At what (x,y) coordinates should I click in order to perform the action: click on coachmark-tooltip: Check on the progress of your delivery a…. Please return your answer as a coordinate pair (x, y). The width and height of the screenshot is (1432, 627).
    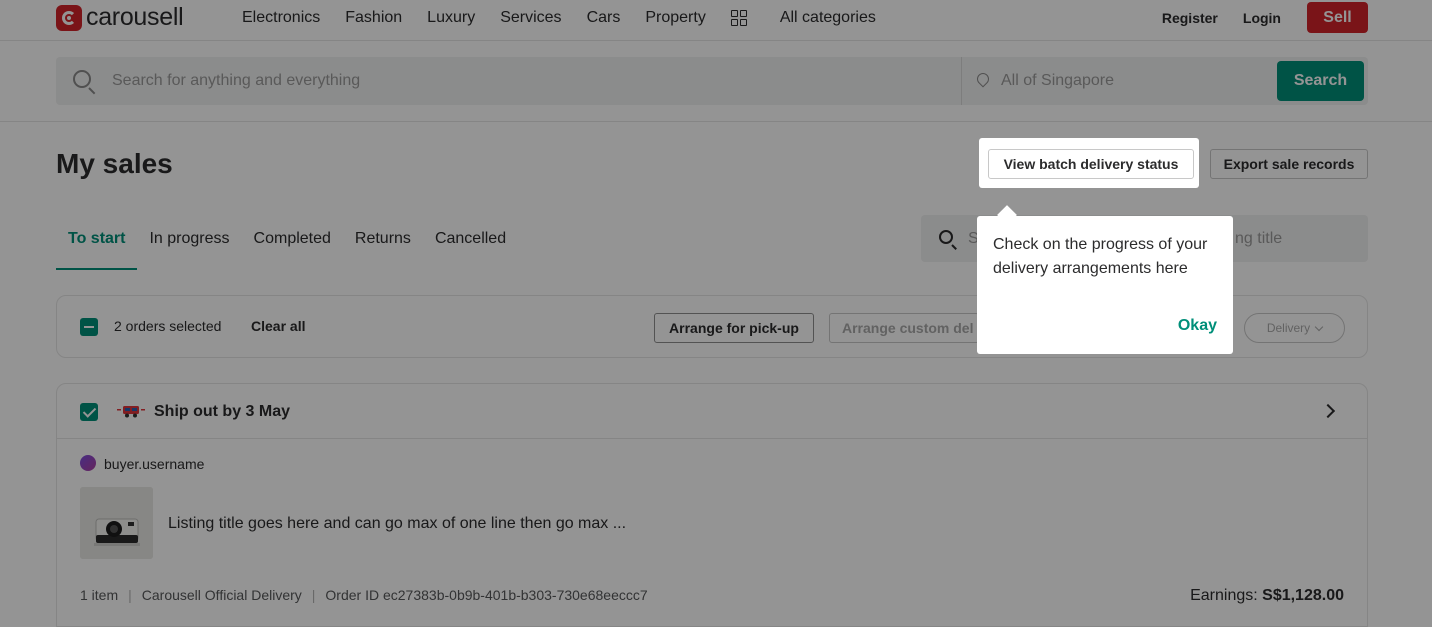
    Looking at the image, I should click on (1105, 285).